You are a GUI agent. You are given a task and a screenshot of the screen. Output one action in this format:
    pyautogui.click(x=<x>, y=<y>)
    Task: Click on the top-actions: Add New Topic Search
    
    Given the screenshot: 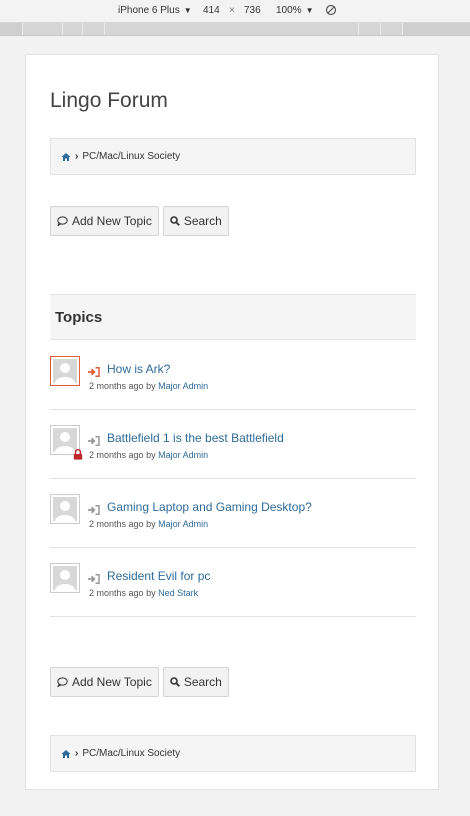 What is the action you would take?
    pyautogui.click(x=233, y=221)
    